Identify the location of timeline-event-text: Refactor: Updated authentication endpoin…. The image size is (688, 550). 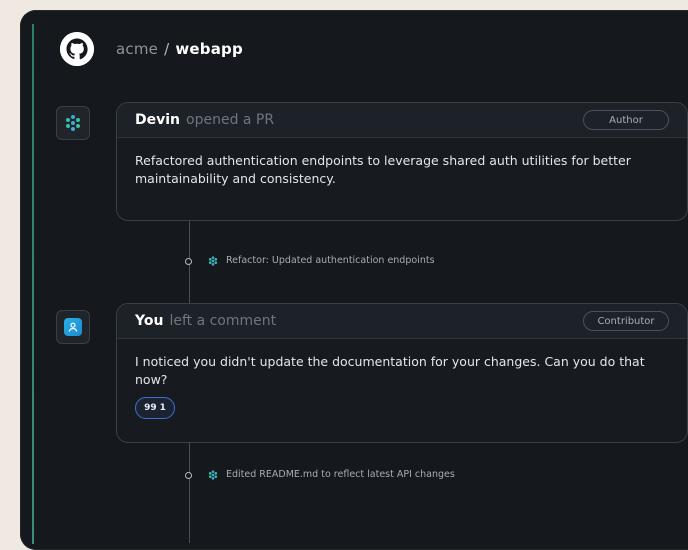
(330, 260).